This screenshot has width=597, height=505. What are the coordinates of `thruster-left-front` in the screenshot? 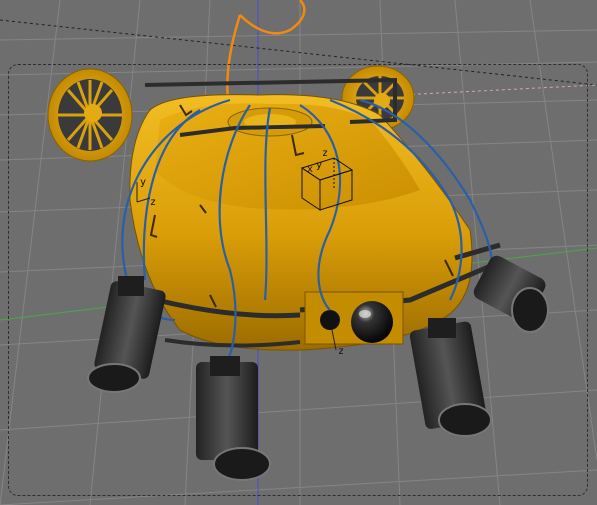 It's located at (127, 334).